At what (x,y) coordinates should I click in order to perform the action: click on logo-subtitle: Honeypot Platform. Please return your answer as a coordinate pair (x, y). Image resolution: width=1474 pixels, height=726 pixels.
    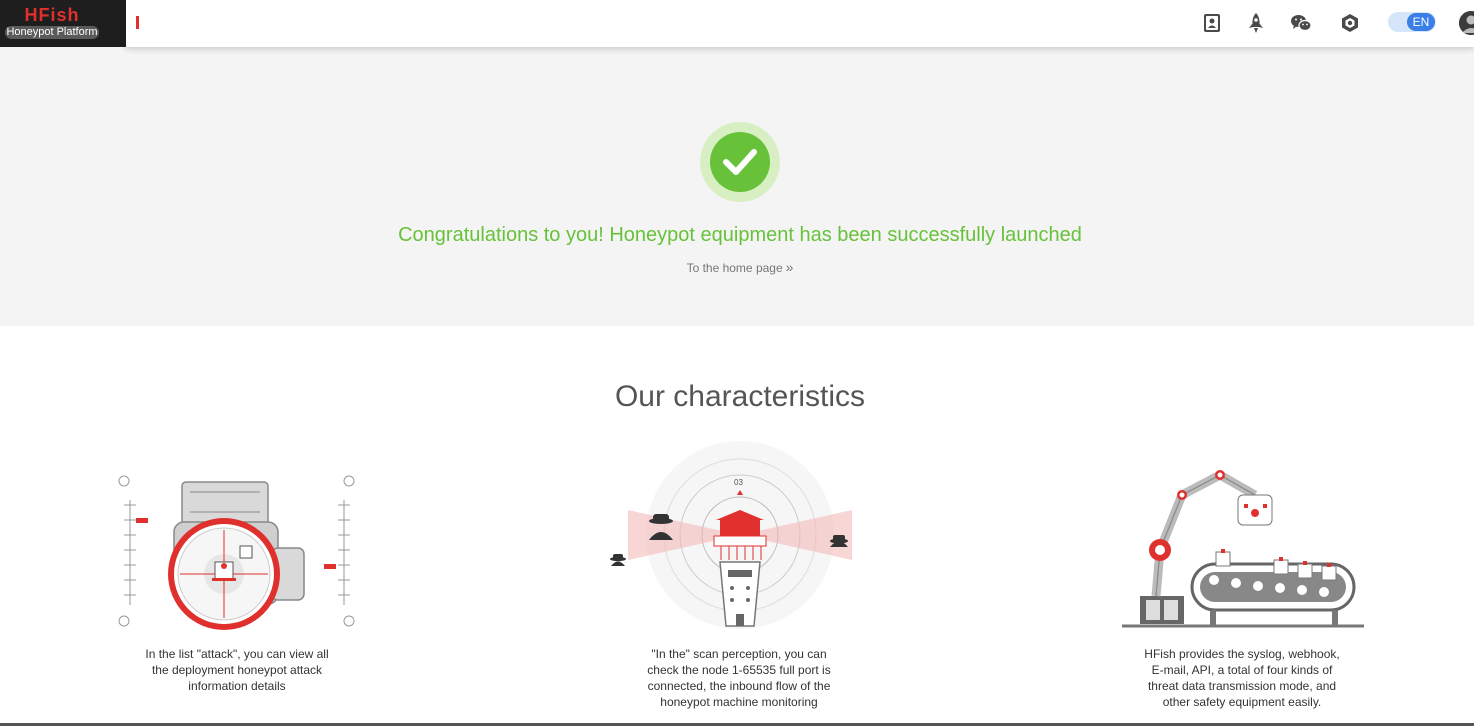
    Looking at the image, I should click on (52, 32).